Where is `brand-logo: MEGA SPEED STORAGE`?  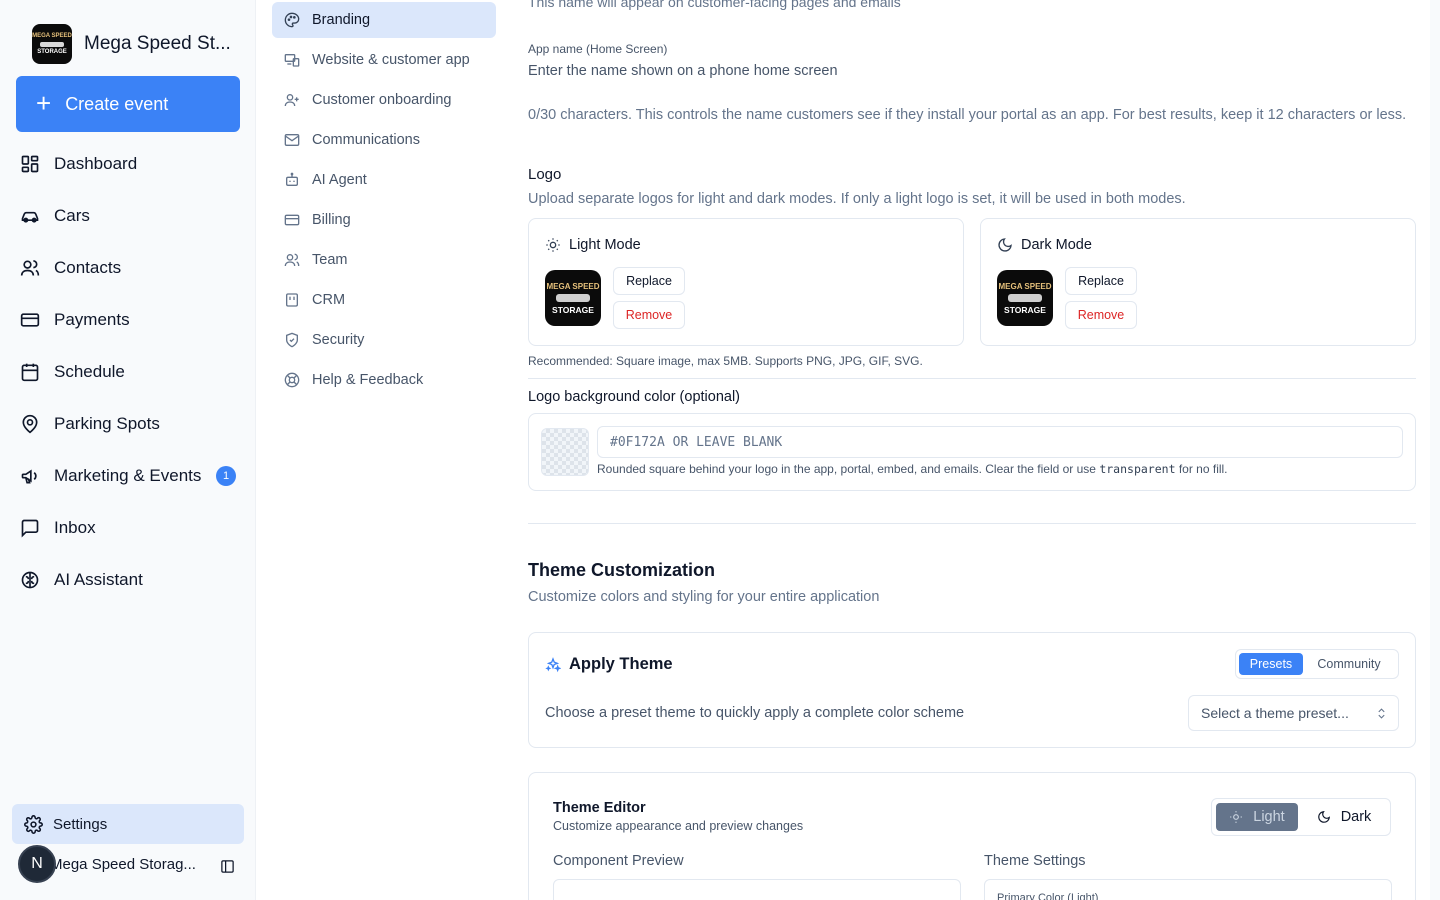 brand-logo: MEGA SPEED STORAGE is located at coordinates (52, 44).